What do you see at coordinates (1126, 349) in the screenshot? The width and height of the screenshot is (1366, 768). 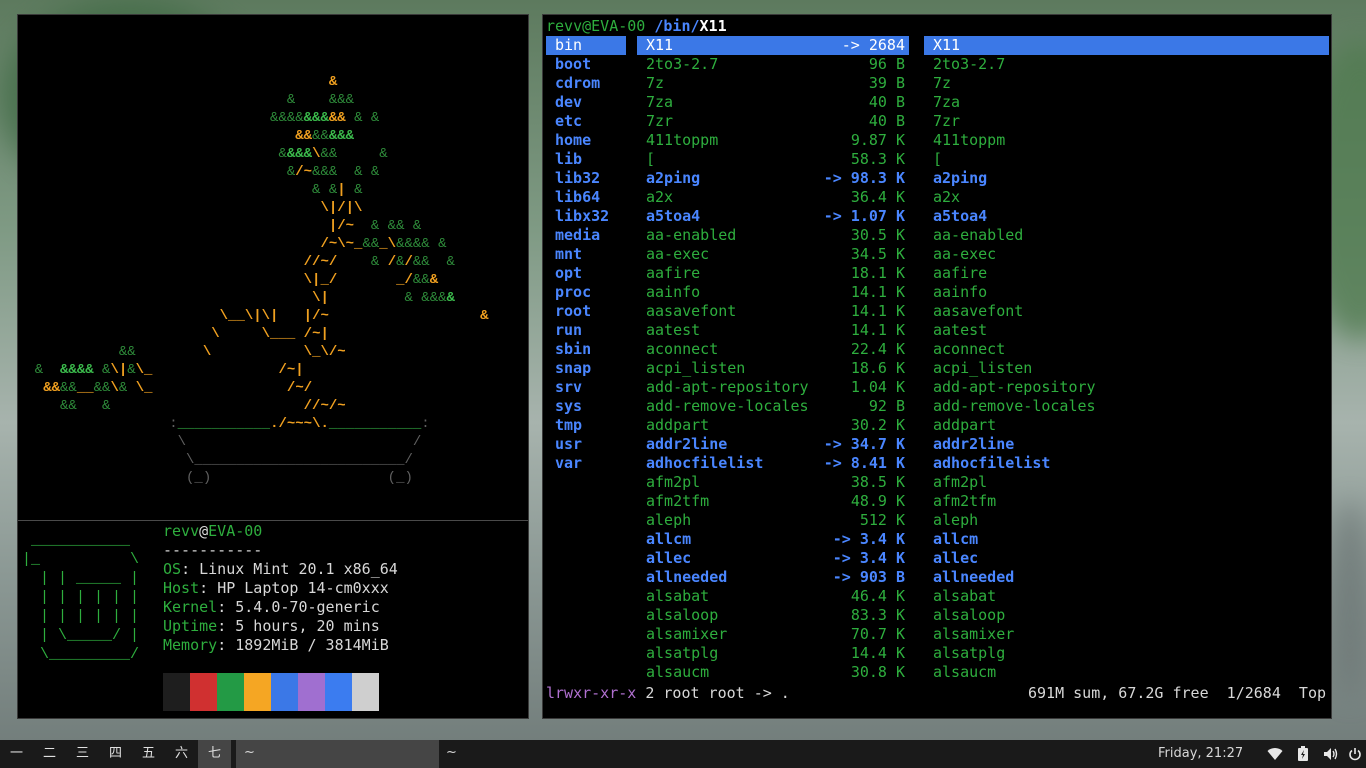 I see `preview-item: aconnect` at bounding box center [1126, 349].